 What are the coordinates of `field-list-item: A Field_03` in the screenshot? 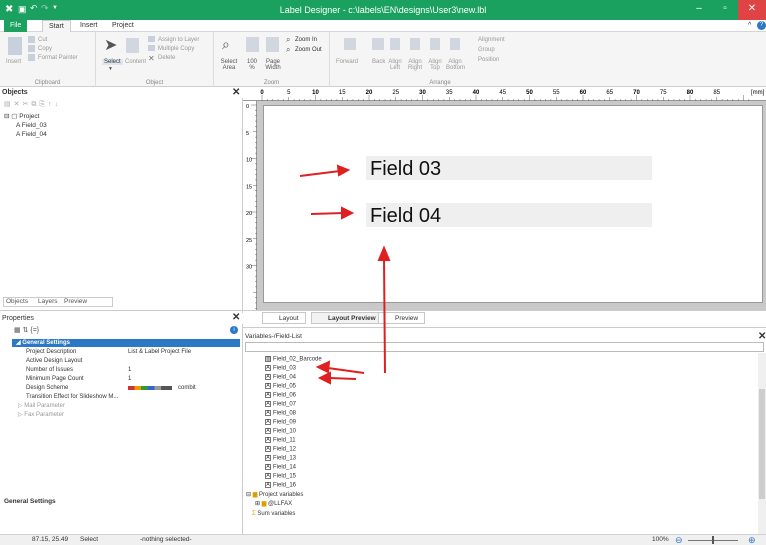 It's located at (280, 369).